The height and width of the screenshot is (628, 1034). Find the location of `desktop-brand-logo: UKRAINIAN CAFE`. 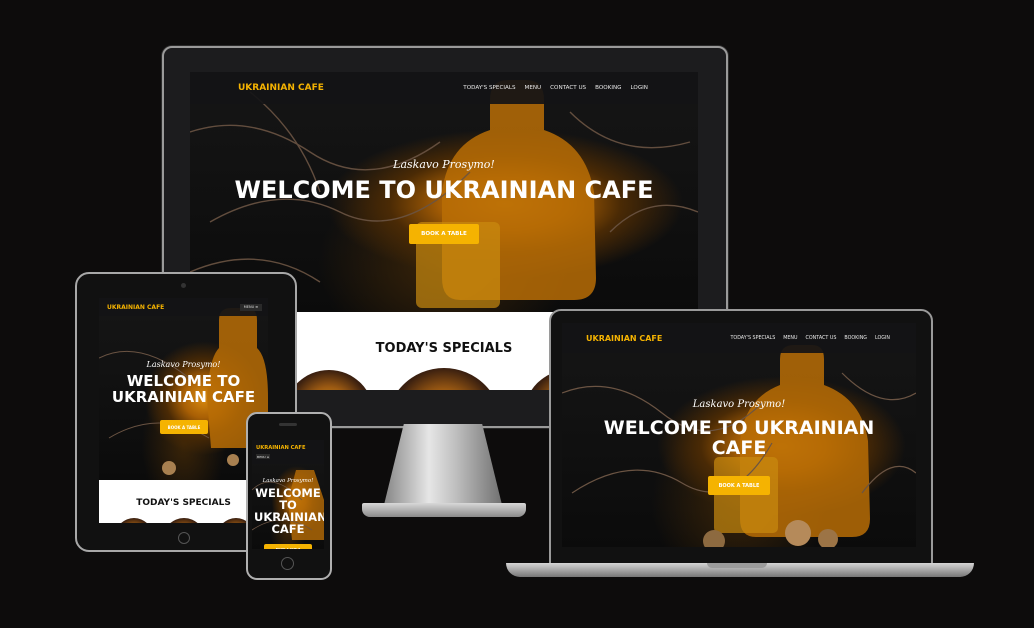

desktop-brand-logo: UKRAINIAN CAFE is located at coordinates (281, 88).